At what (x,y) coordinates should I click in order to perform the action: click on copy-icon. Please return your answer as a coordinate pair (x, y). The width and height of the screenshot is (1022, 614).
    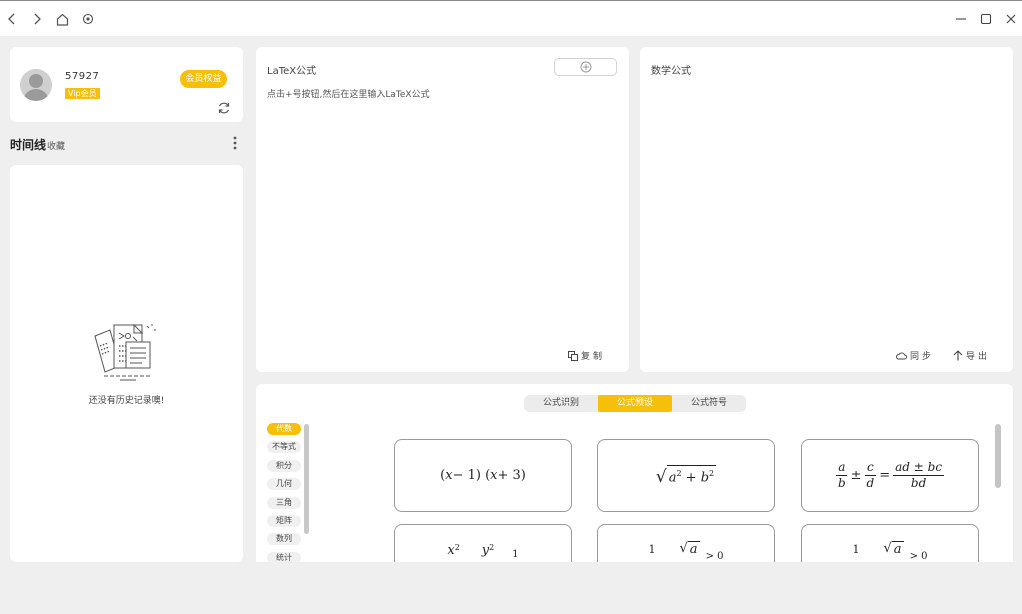
    Looking at the image, I should click on (573, 355).